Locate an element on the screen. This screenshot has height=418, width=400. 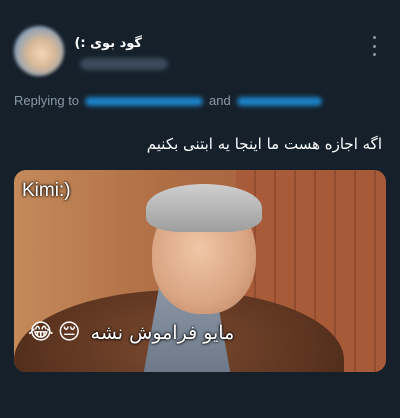
media-caption-top: Kimi:) is located at coordinates (46, 190).